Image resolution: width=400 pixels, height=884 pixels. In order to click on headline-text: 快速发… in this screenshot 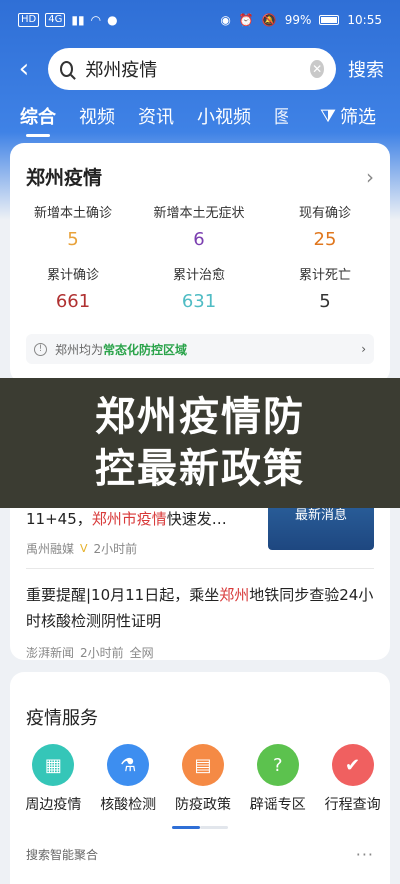, I will do `click(196, 519)`.